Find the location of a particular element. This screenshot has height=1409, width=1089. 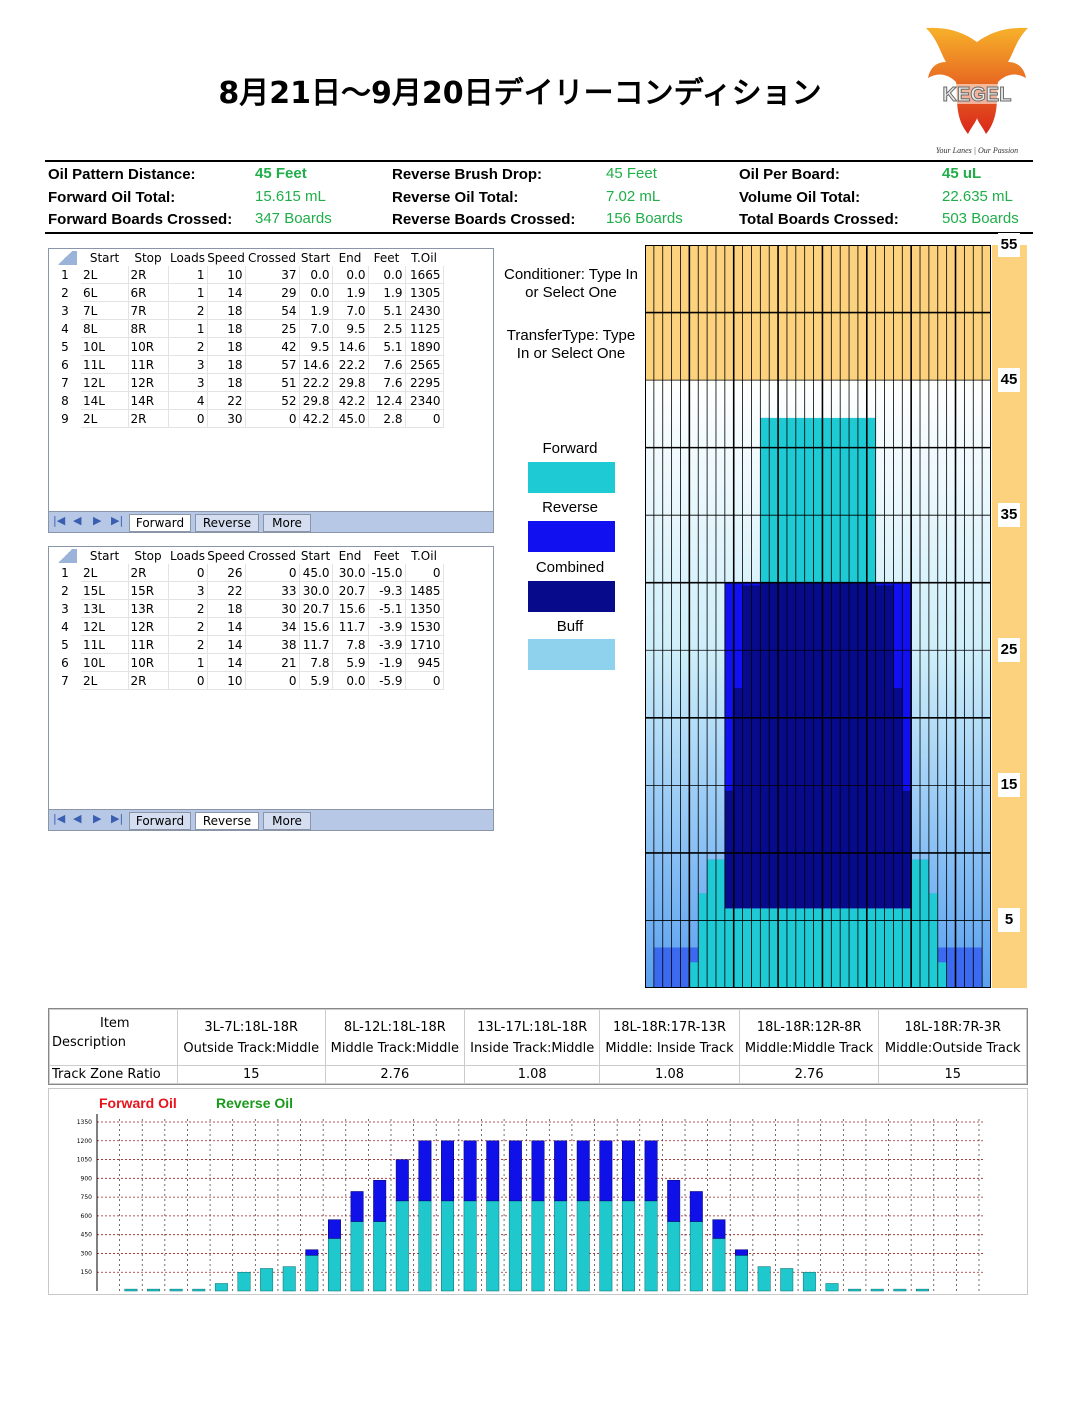

column-header: Speed is located at coordinates (226, 555).